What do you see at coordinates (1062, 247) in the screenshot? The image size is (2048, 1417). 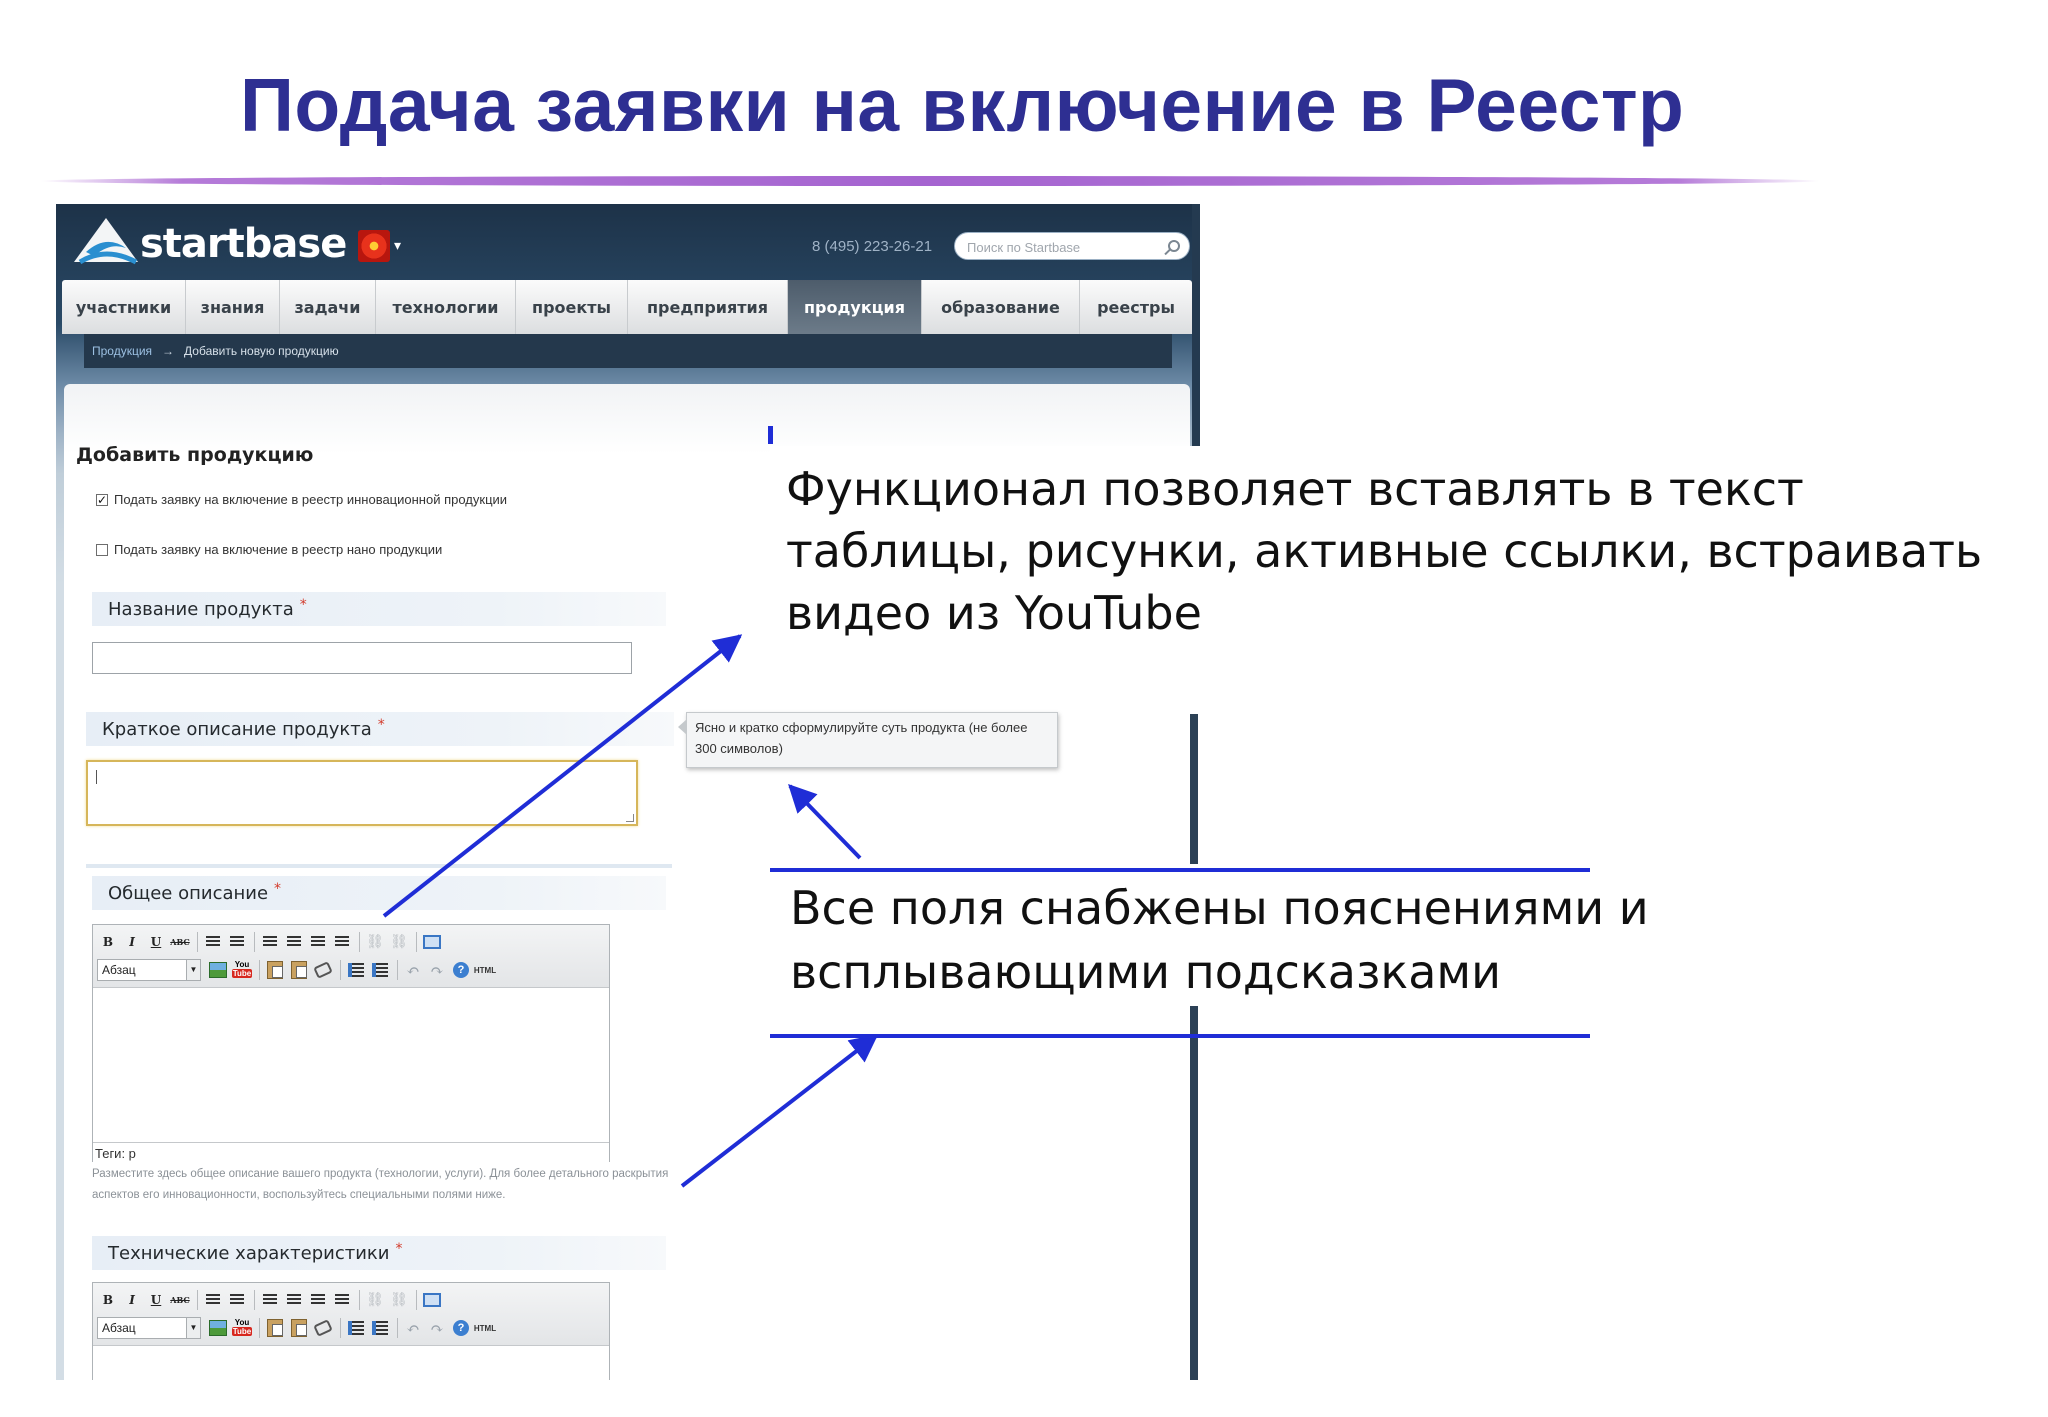 I see `search-input` at bounding box center [1062, 247].